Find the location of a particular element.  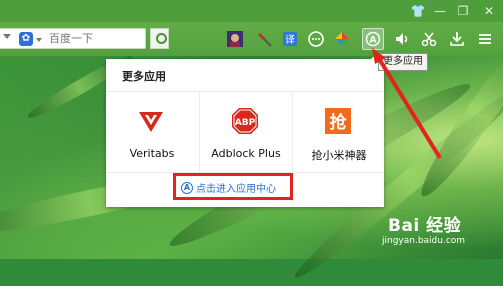

watermark: Bai 经验 jingyan.baidu.com is located at coordinates (423, 228).